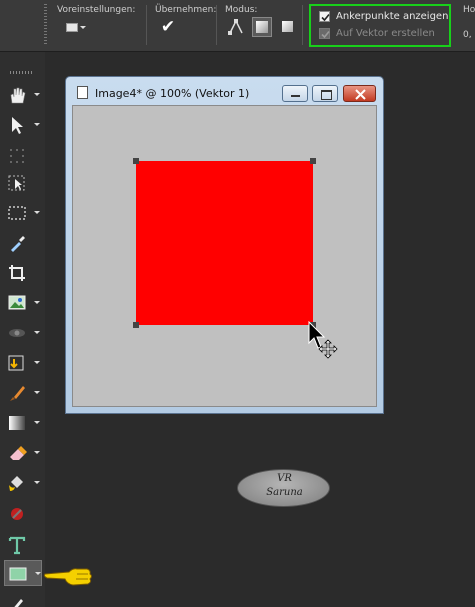  Describe the element at coordinates (17, 514) in the screenshot. I see `retouch-icon` at that location.